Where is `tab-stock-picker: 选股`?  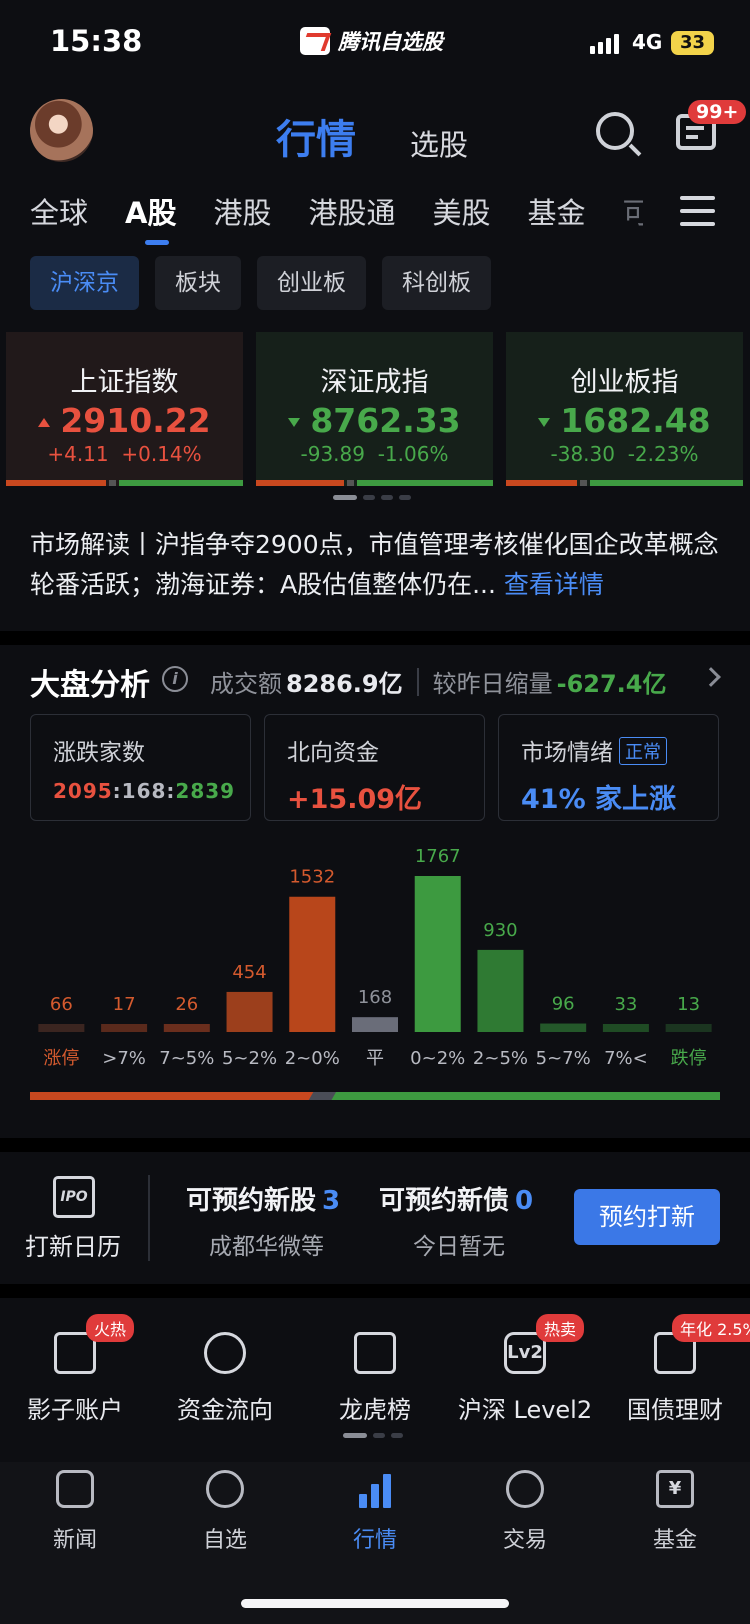
tab-stock-picker: 选股 is located at coordinates (439, 143).